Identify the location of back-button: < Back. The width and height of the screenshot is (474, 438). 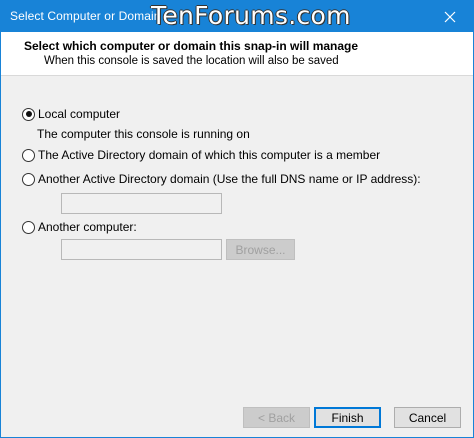
(276, 417).